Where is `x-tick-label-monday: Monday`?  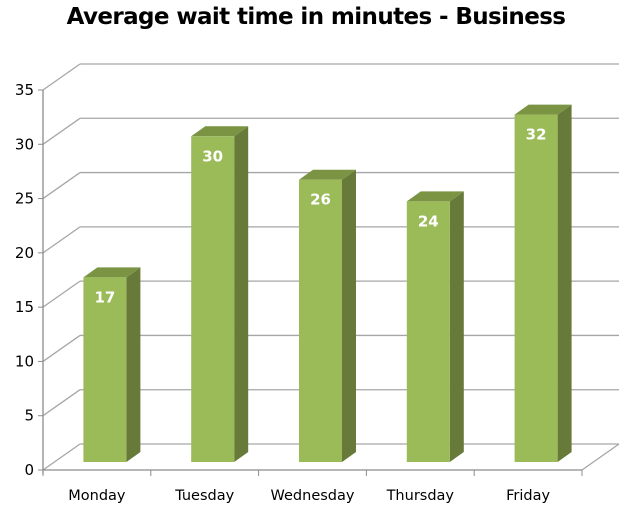
x-tick-label-monday: Monday is located at coordinates (97, 496).